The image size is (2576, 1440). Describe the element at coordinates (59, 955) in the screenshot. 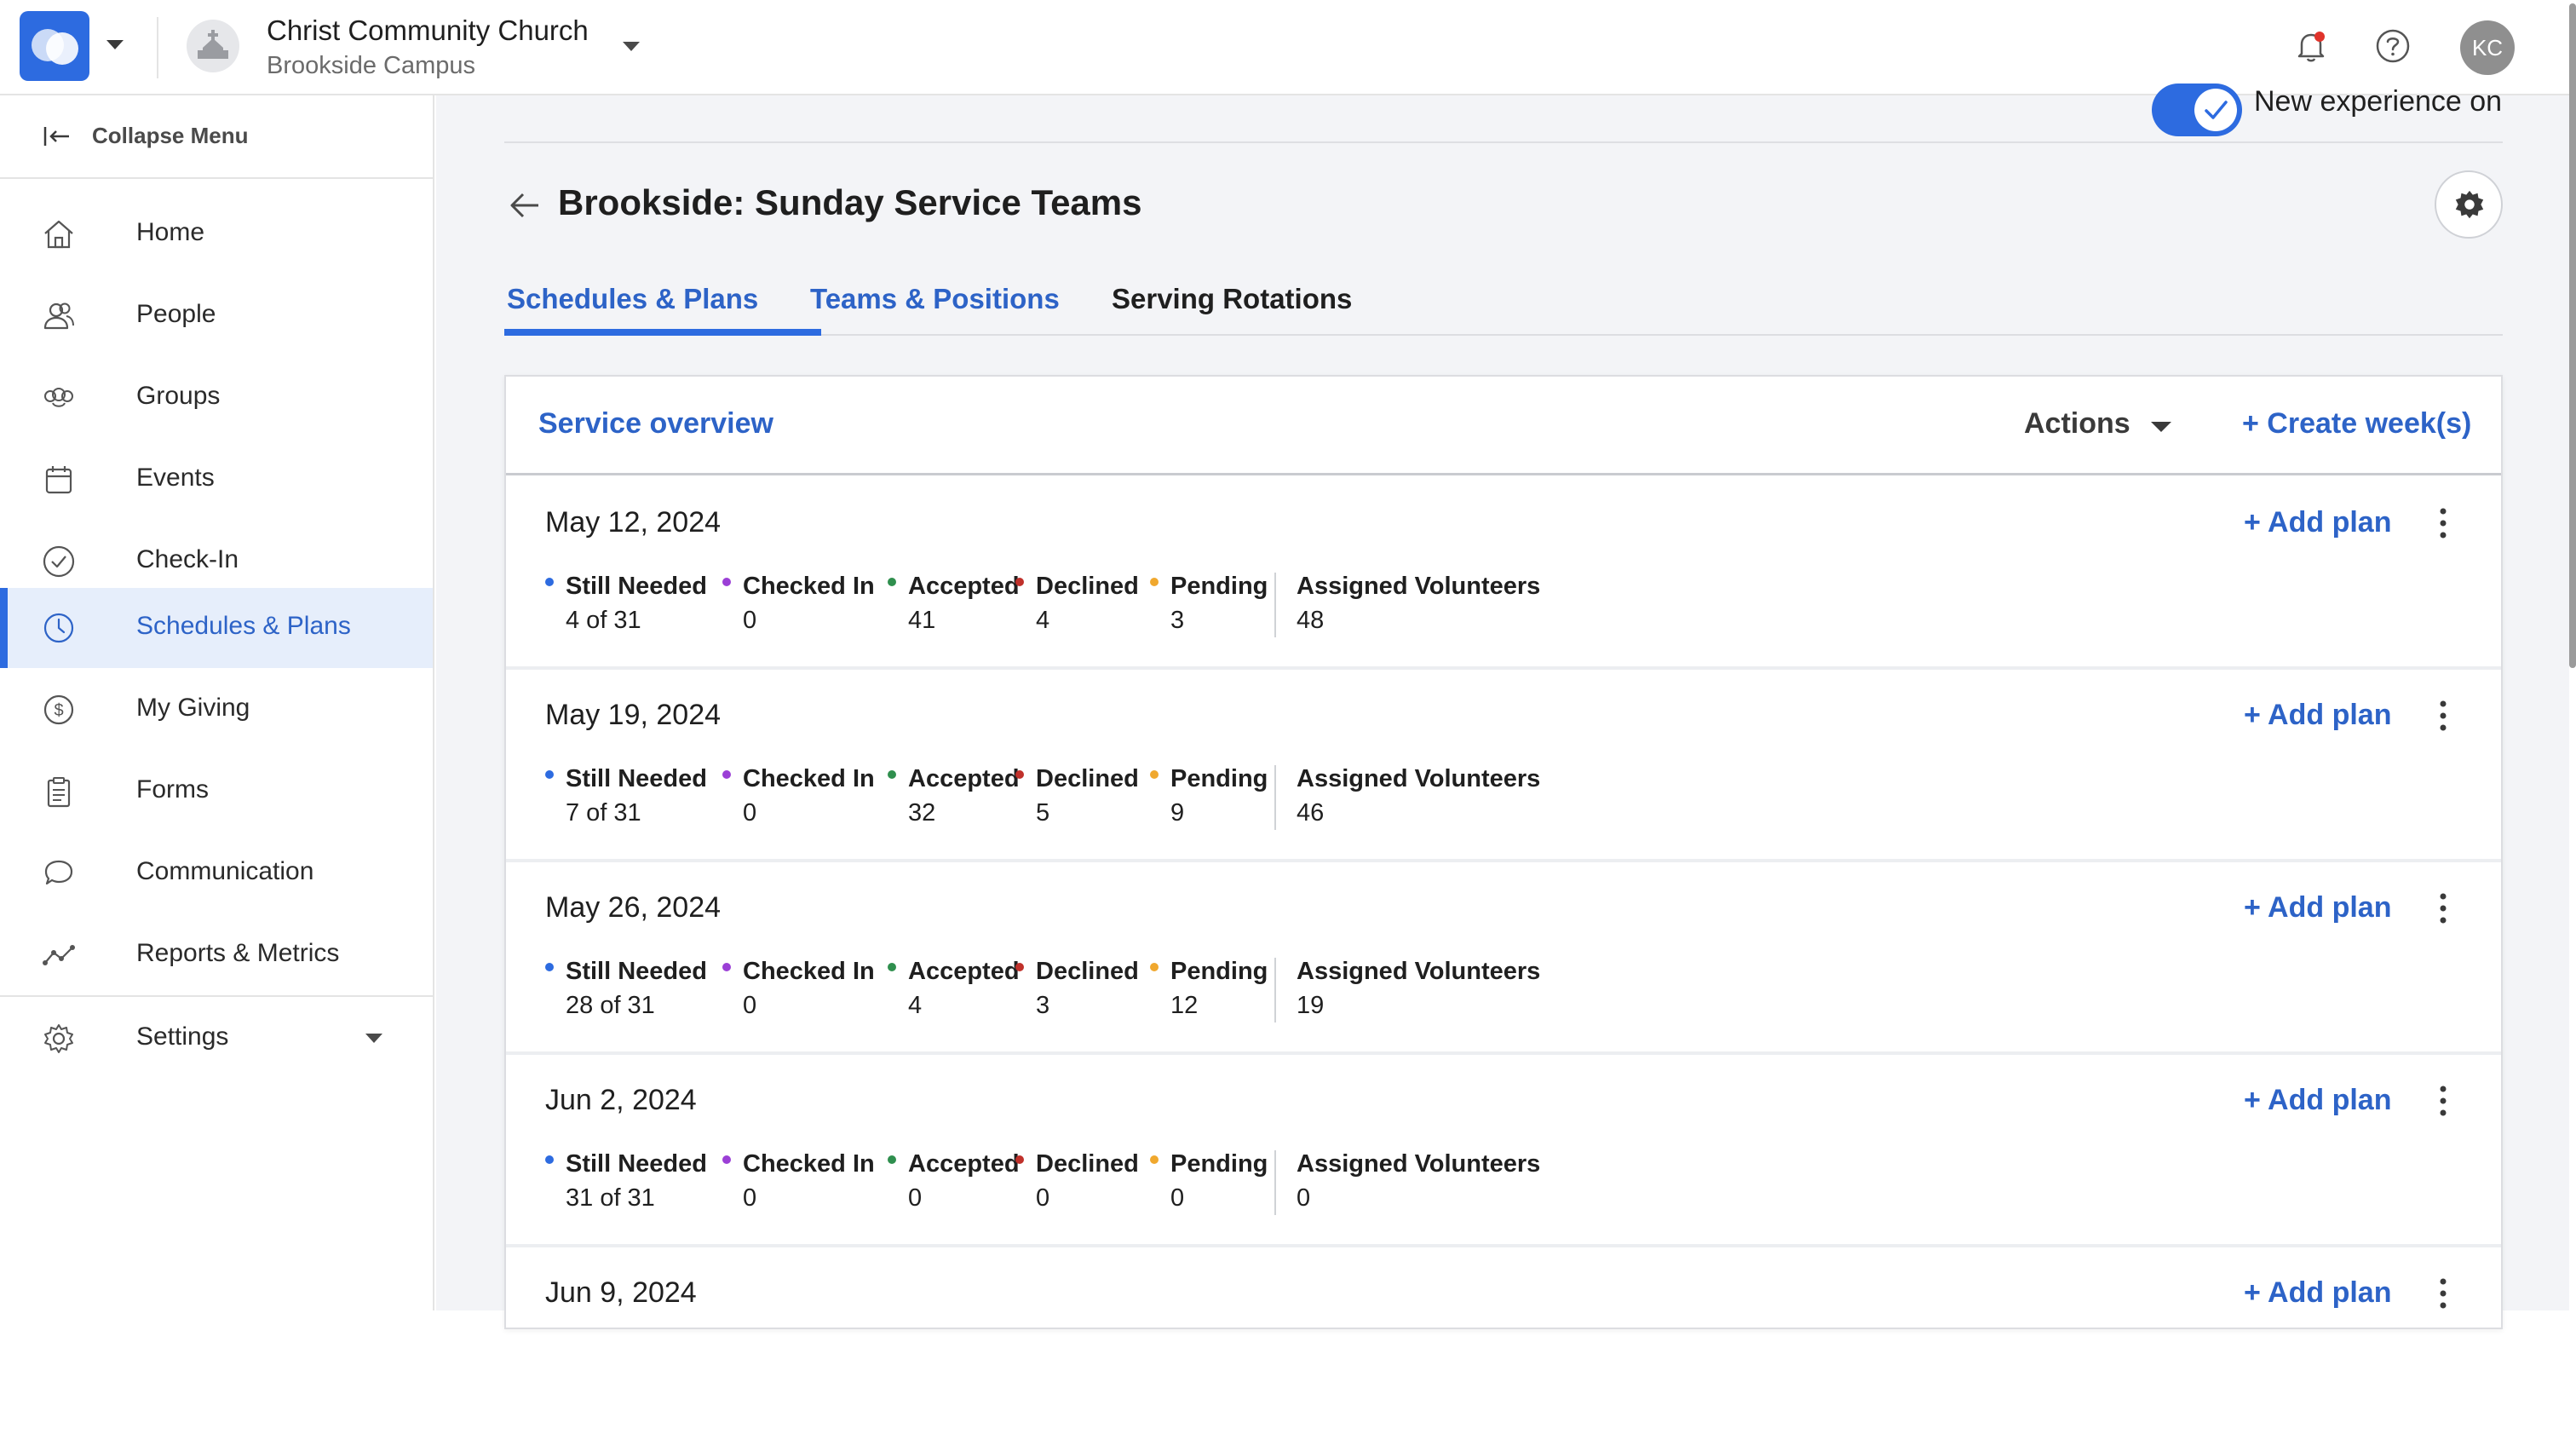

I see `metrics-icon` at that location.